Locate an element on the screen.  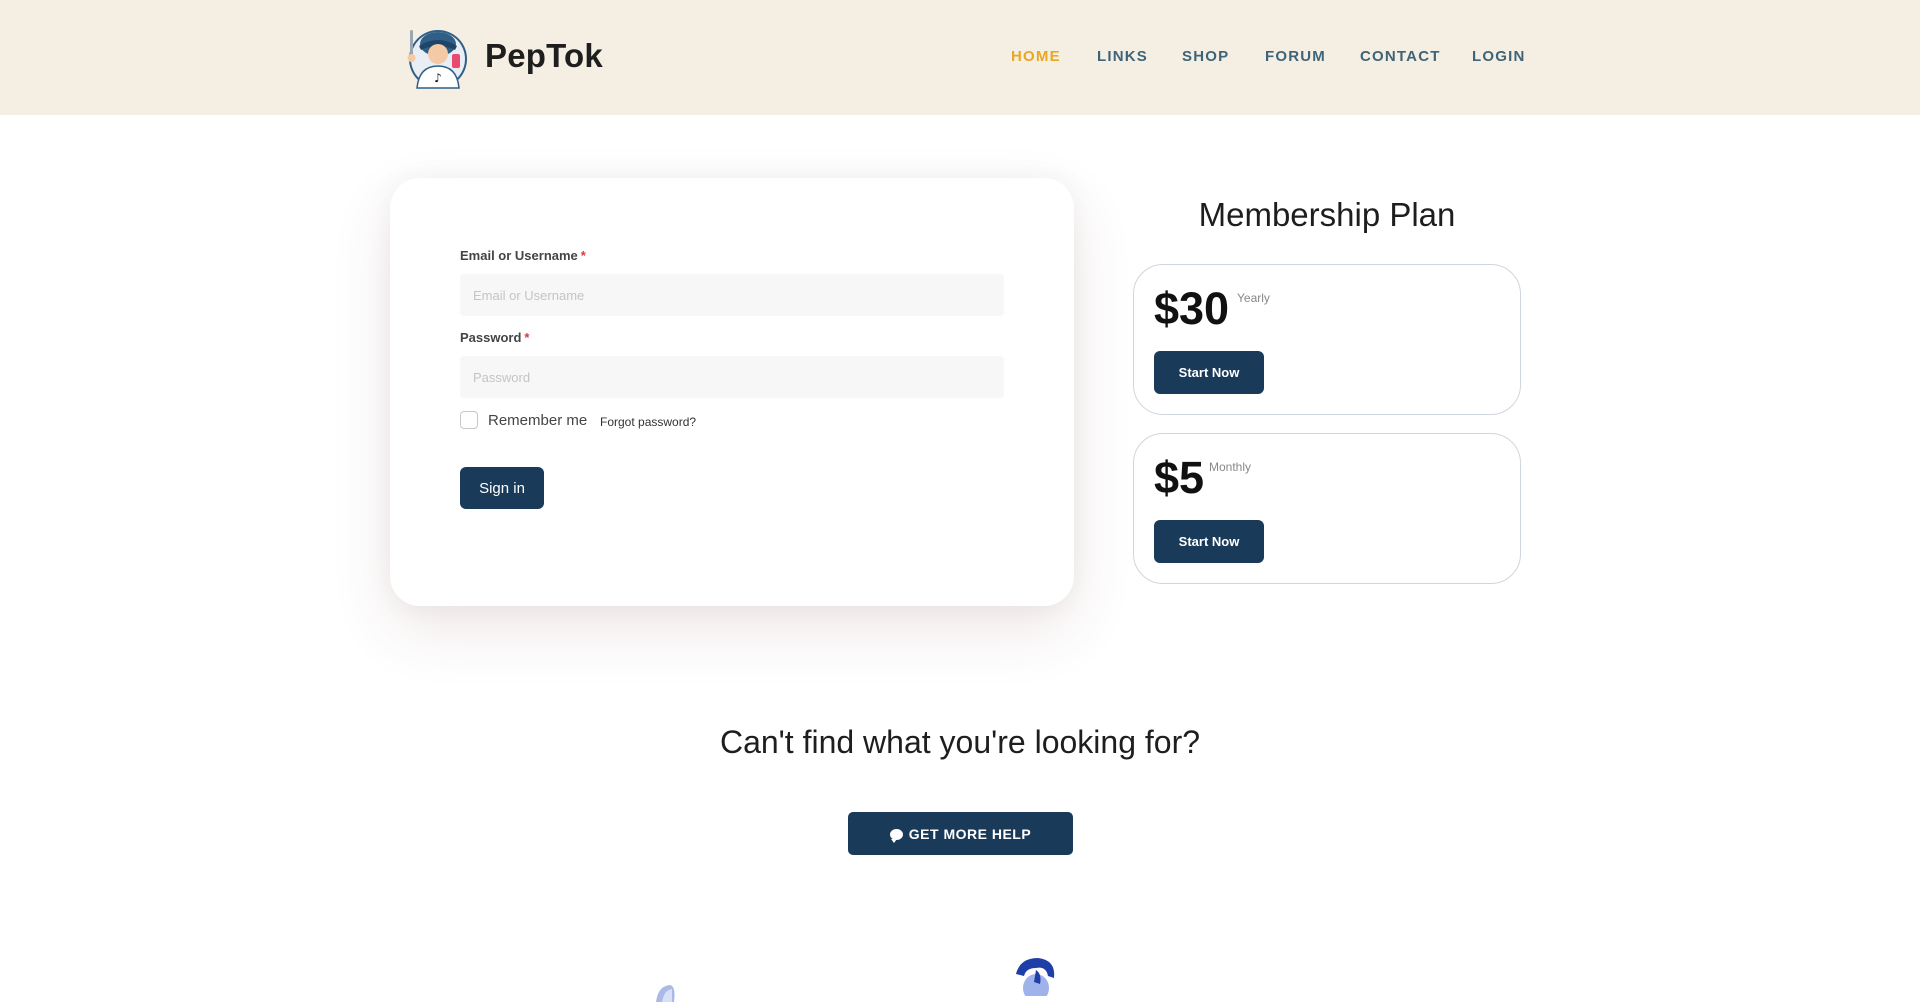
illustration-fragment is located at coordinates (665, 993).